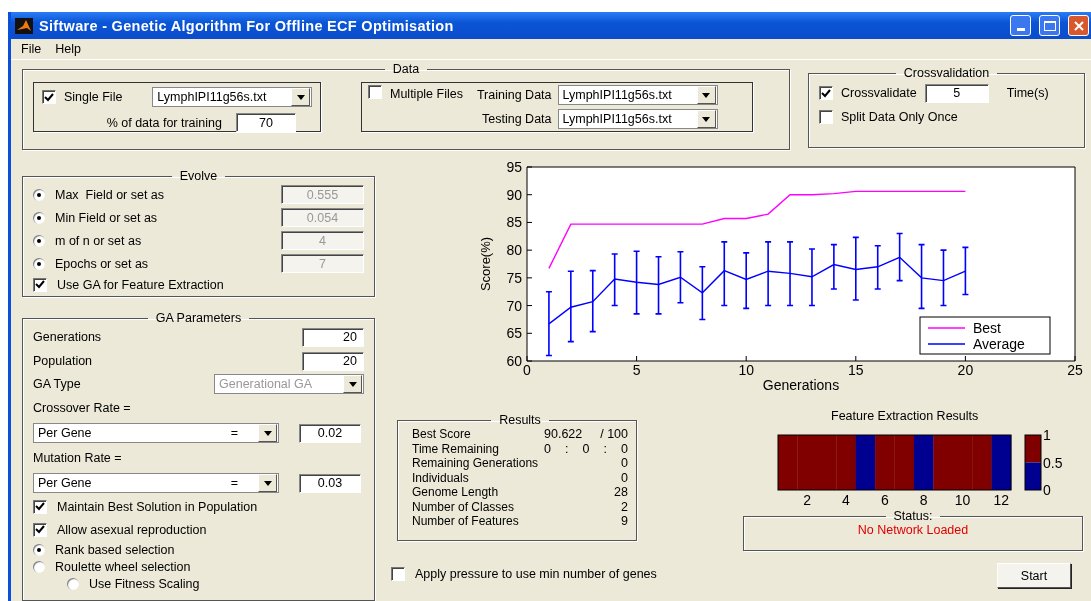 The height and width of the screenshot is (601, 1091). What do you see at coordinates (899, 117) in the screenshot?
I see `checkbox-label: Split Data Only Once` at bounding box center [899, 117].